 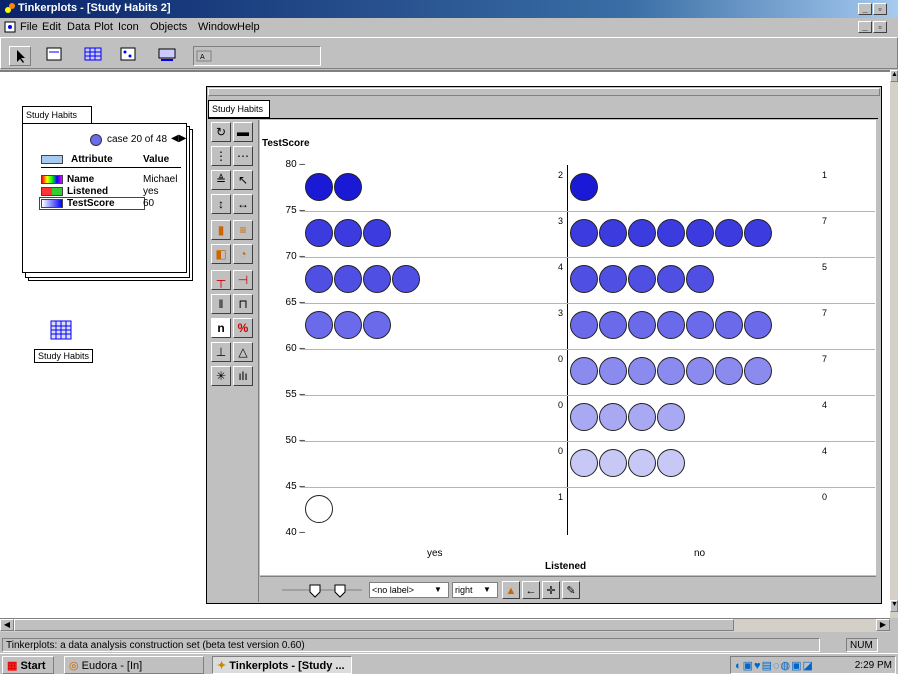 What do you see at coordinates (894, 344) in the screenshot?
I see `vertical-scrollbar: ▲ ▼` at bounding box center [894, 344].